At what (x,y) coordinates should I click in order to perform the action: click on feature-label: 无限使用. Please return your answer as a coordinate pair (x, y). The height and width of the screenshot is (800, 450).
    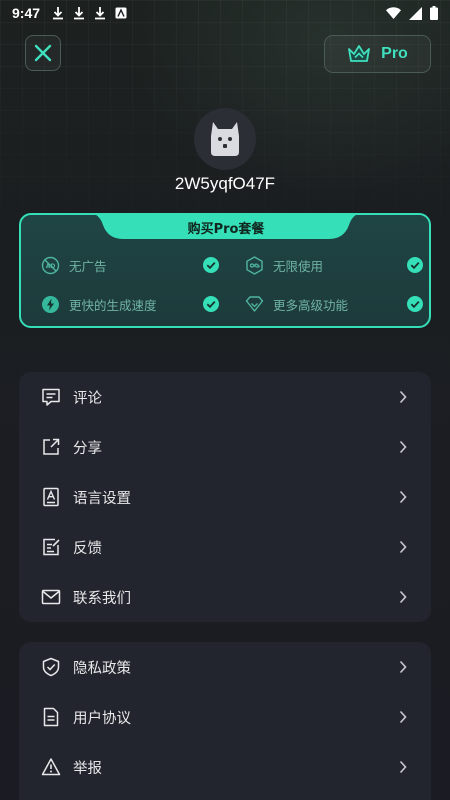
    Looking at the image, I should click on (298, 266).